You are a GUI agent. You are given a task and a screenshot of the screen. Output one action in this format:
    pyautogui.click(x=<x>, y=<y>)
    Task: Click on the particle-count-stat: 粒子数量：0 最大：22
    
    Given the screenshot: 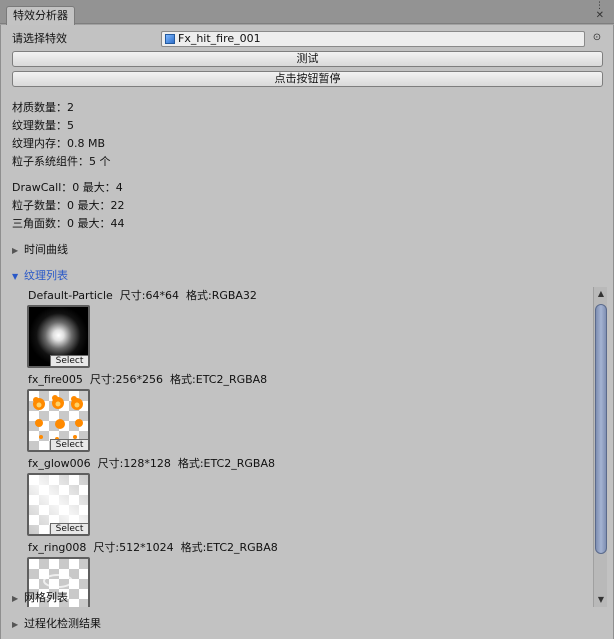 What is the action you would take?
    pyautogui.click(x=68, y=205)
    